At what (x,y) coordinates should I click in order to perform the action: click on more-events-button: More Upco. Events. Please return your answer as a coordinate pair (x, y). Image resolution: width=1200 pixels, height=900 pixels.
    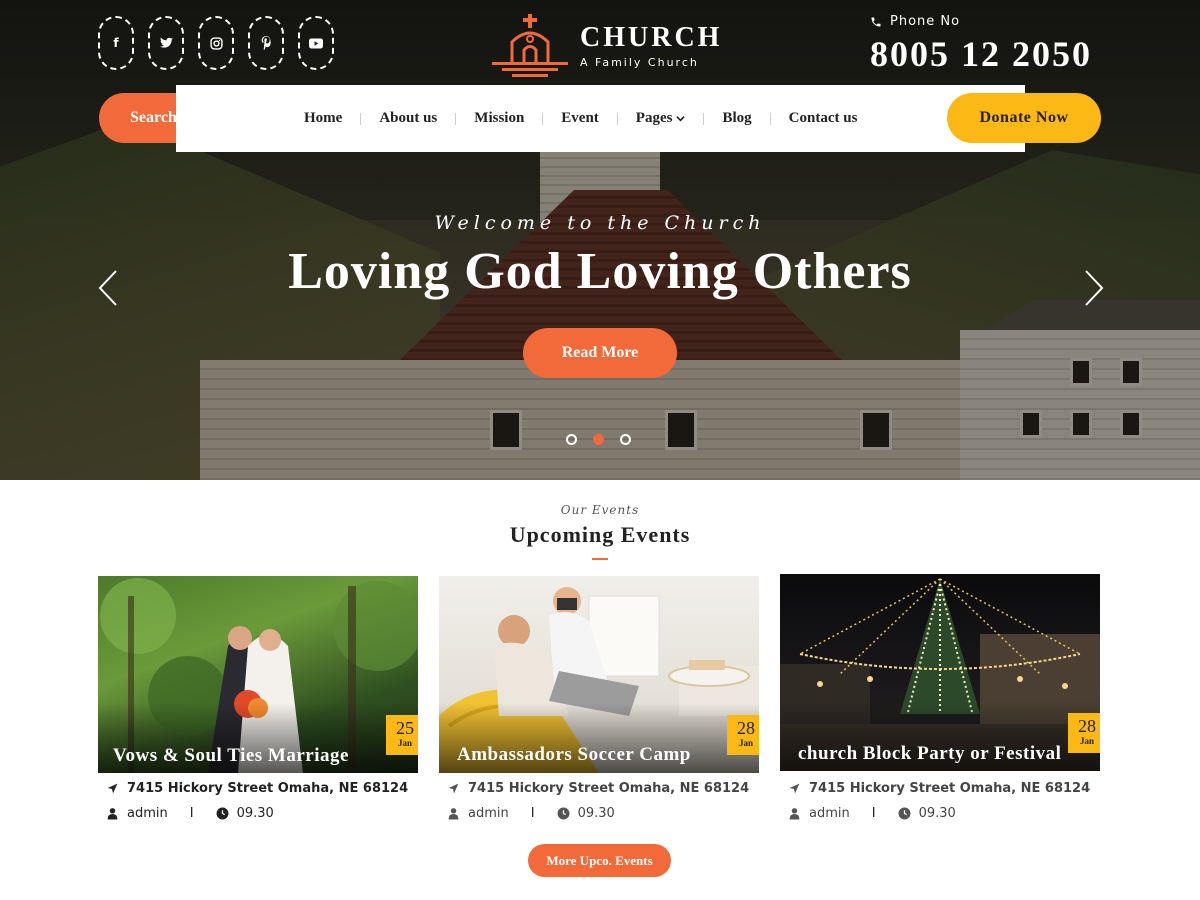
    Looking at the image, I should click on (599, 860).